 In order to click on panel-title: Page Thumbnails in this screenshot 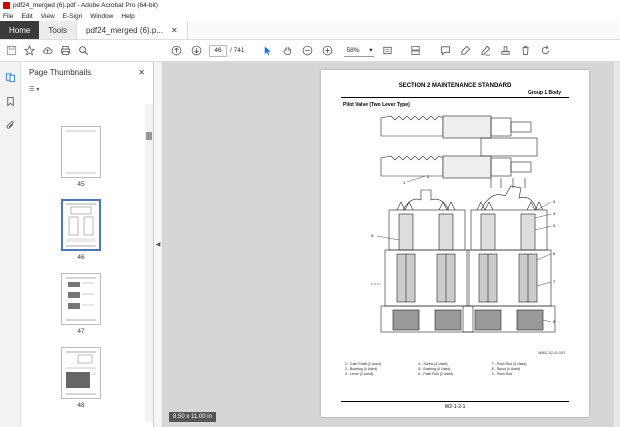, I will do `click(60, 72)`.